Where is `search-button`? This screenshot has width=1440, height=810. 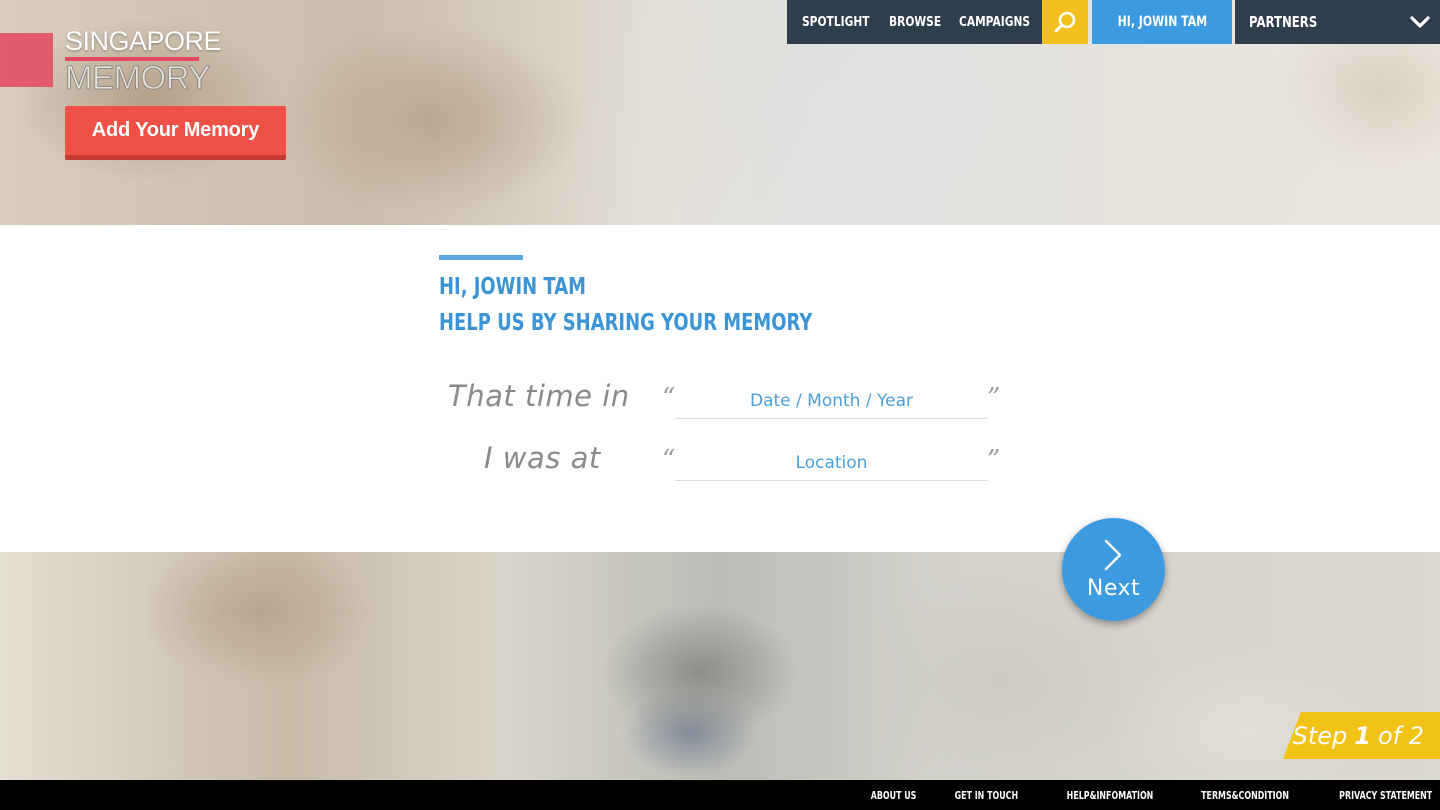 search-button is located at coordinates (1065, 22).